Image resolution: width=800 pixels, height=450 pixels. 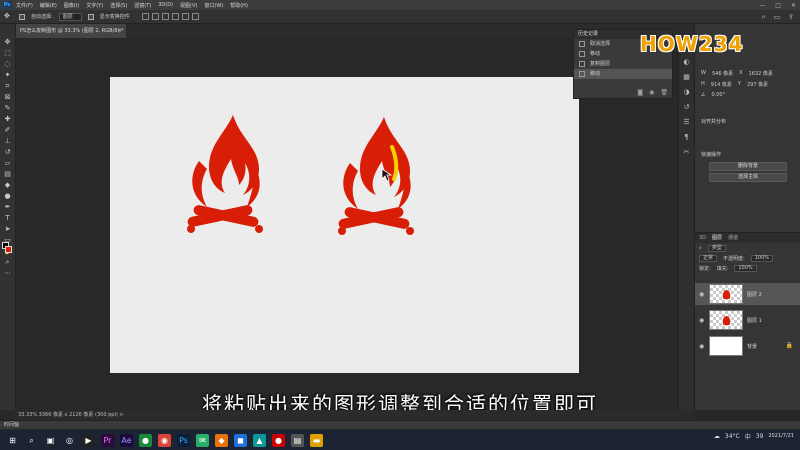 What do you see at coordinates (686, 62) in the screenshot?
I see `color-panel-icon: ◐` at bounding box center [686, 62].